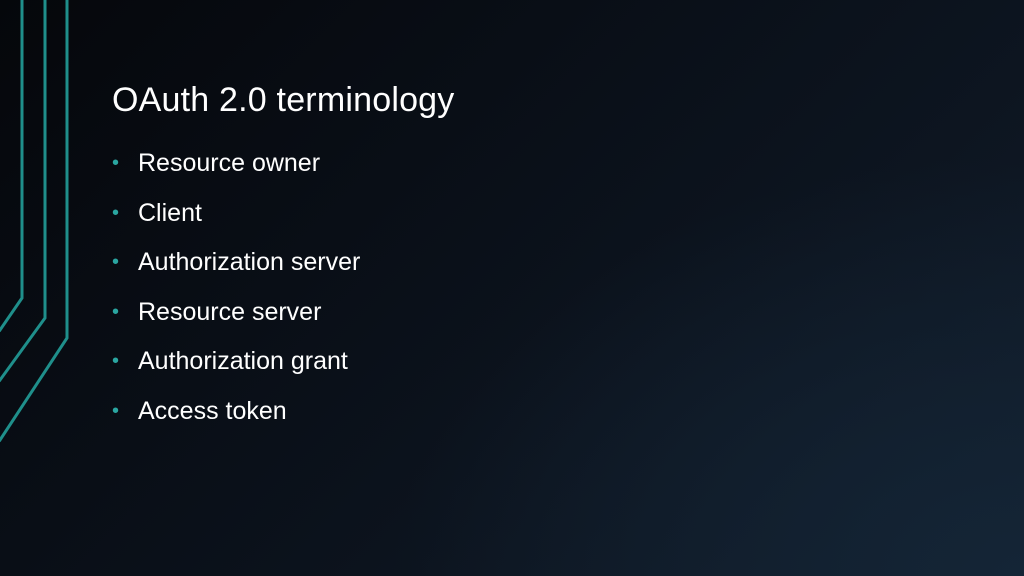 The image size is (1024, 576). I want to click on bullet-text-authorization-server: Authorization server, so click(249, 262).